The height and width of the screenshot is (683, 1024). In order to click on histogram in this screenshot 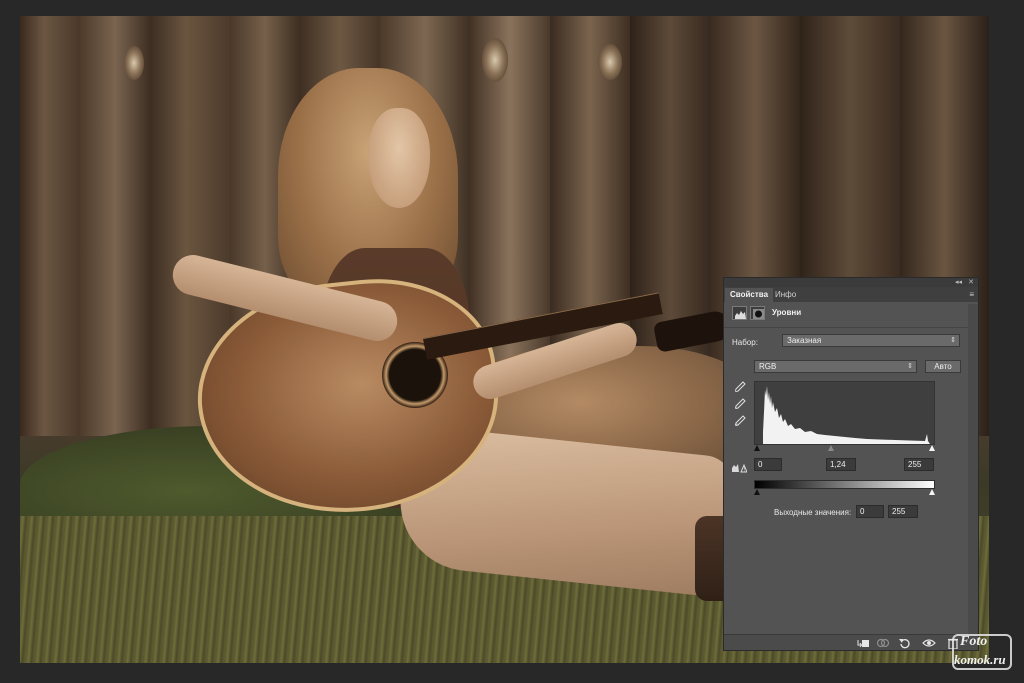, I will do `click(844, 413)`.